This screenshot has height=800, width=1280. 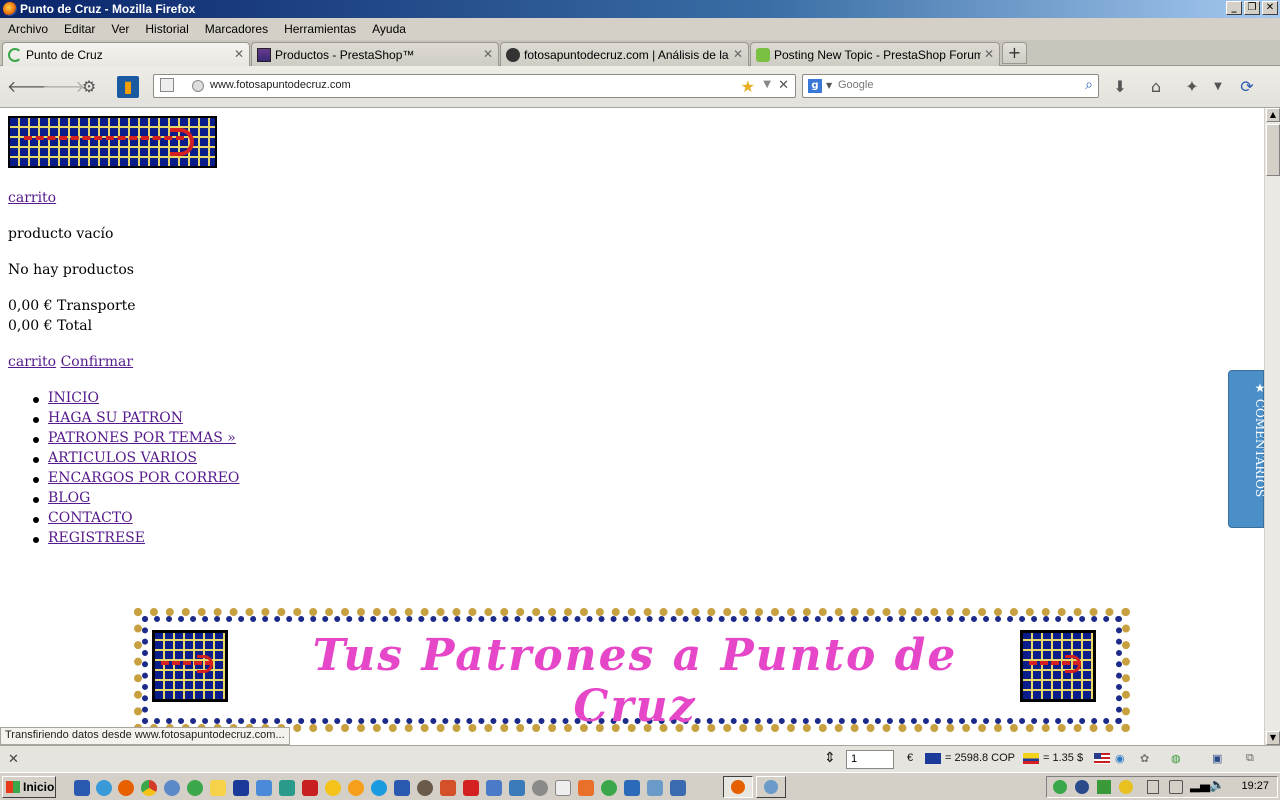 What do you see at coordinates (1247, 87) in the screenshot?
I see `sync-icon: ⟳` at bounding box center [1247, 87].